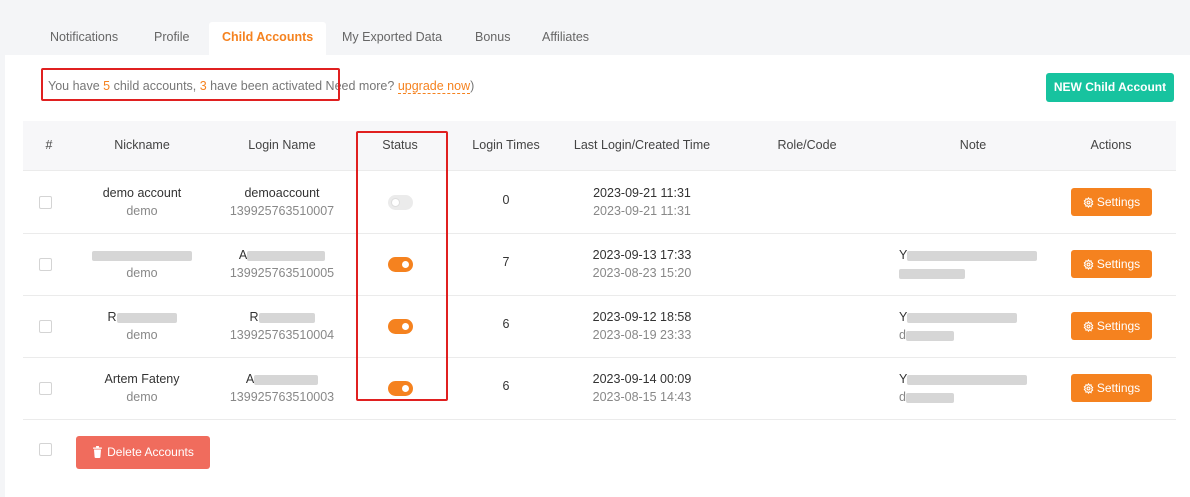 The height and width of the screenshot is (497, 1190). Describe the element at coordinates (642, 273) in the screenshot. I see `created-time: 2023-08-23 15:20` at that location.